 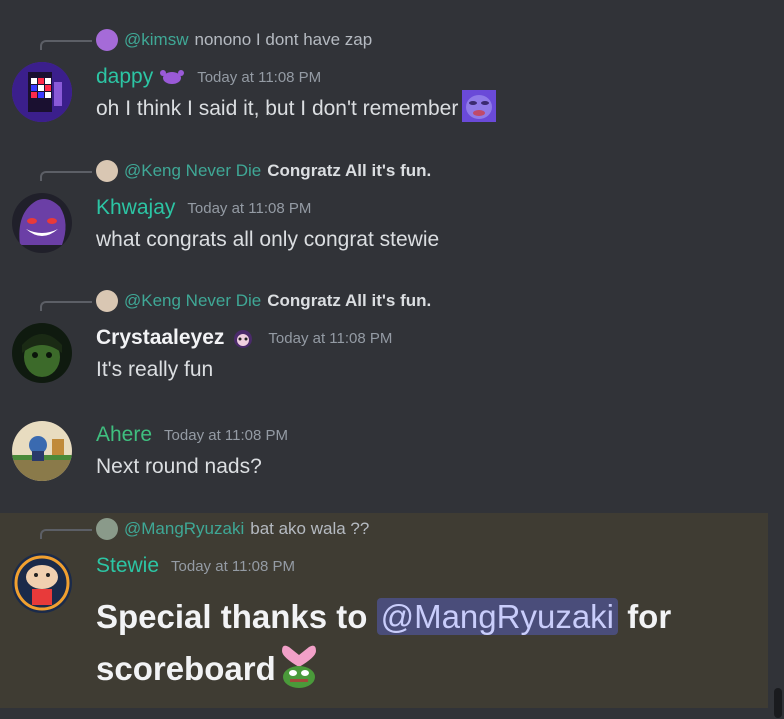 What do you see at coordinates (384, 455) in the screenshot?
I see `message-ahere: Ahere Today at 11:08 PM Next round nads?` at bounding box center [384, 455].